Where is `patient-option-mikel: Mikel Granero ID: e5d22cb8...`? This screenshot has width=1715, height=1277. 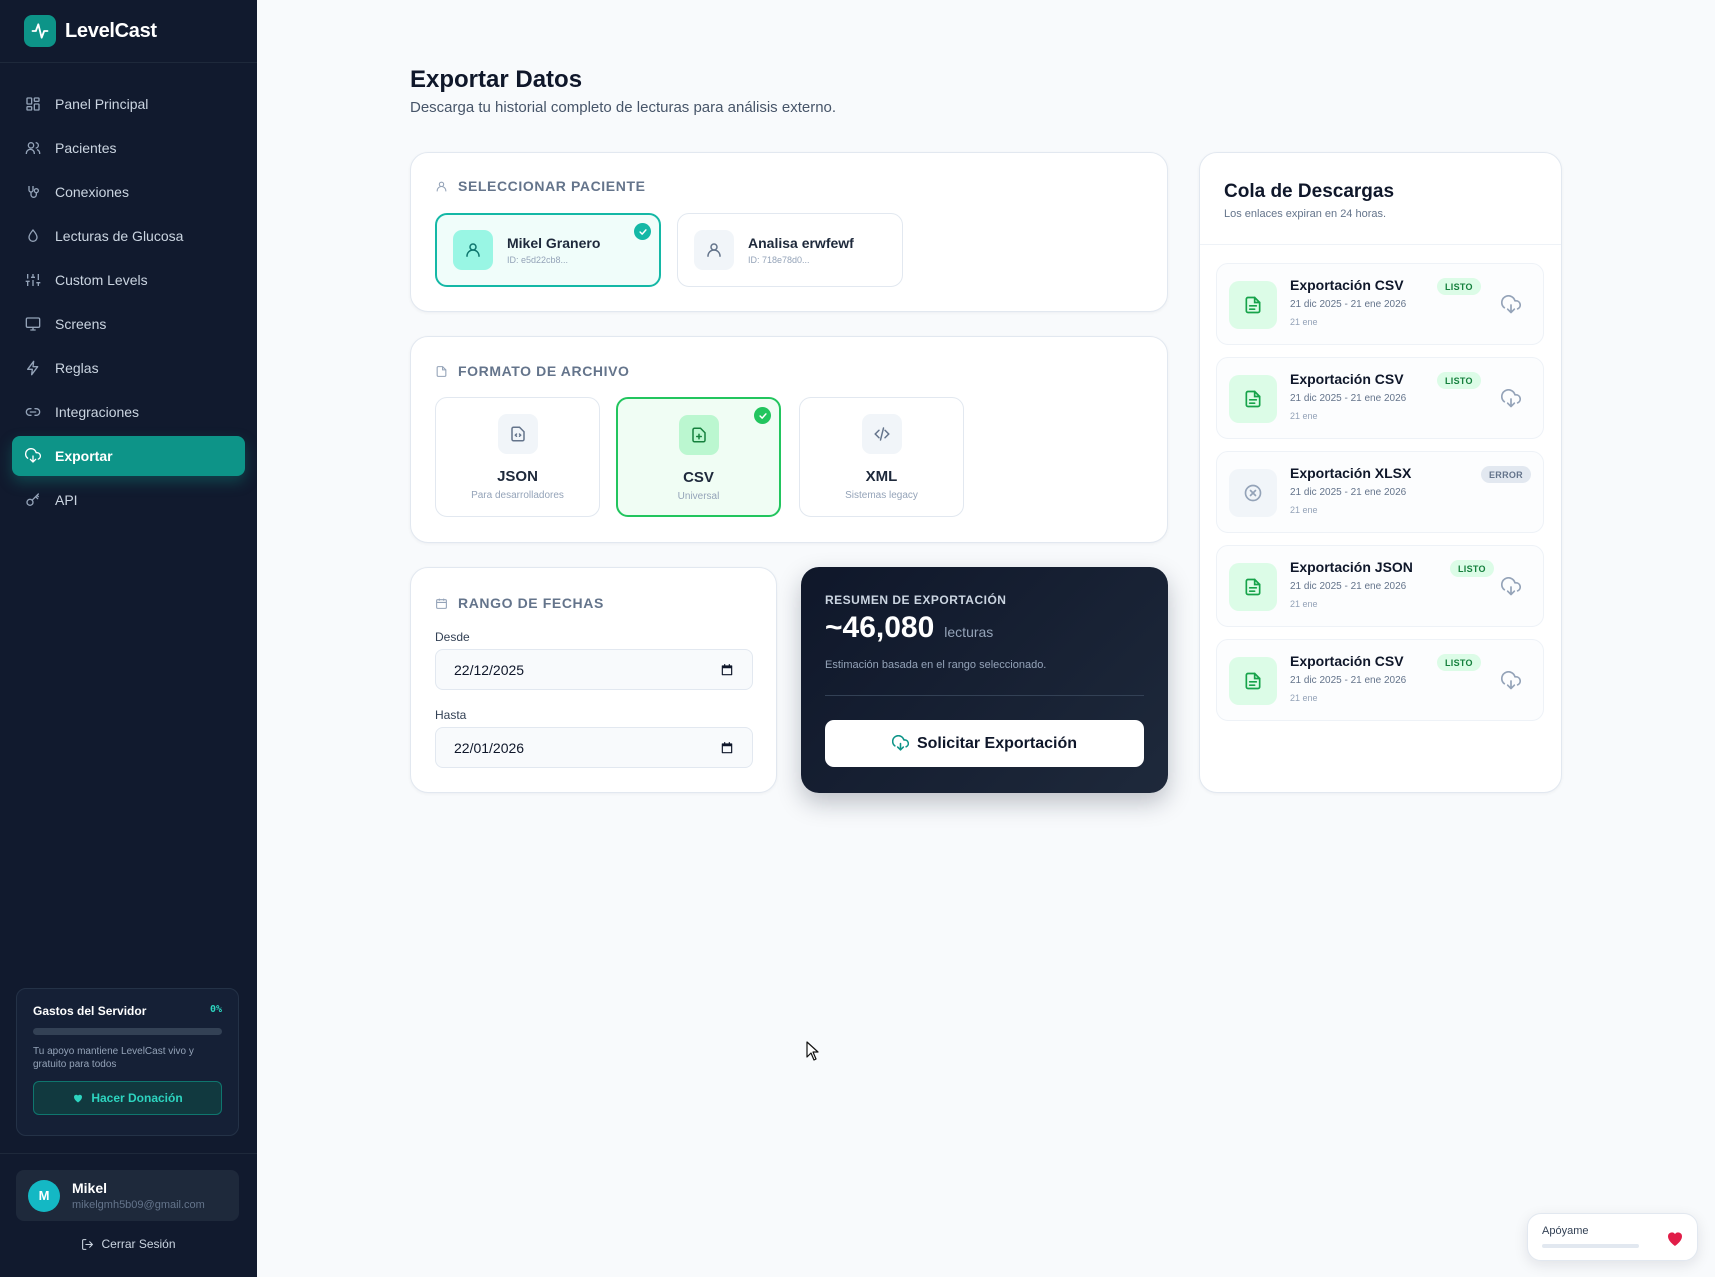 patient-option-mikel: Mikel Granero ID: e5d22cb8... is located at coordinates (548, 250).